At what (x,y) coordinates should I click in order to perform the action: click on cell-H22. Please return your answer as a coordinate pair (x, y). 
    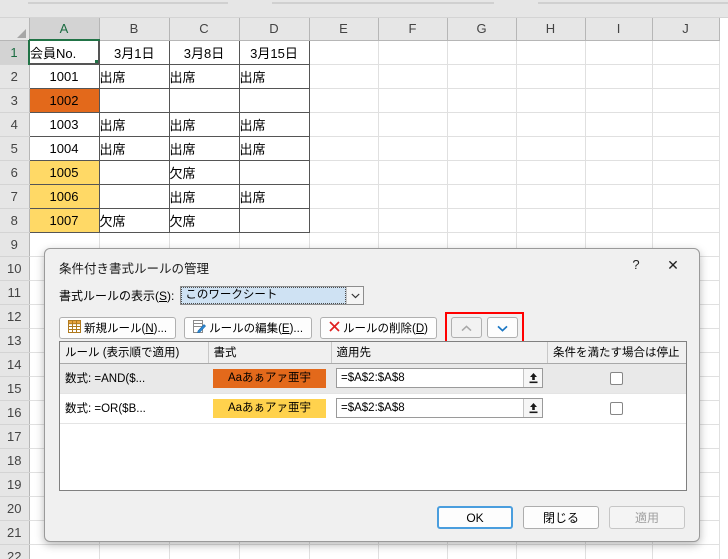
    Looking at the image, I should click on (551, 551).